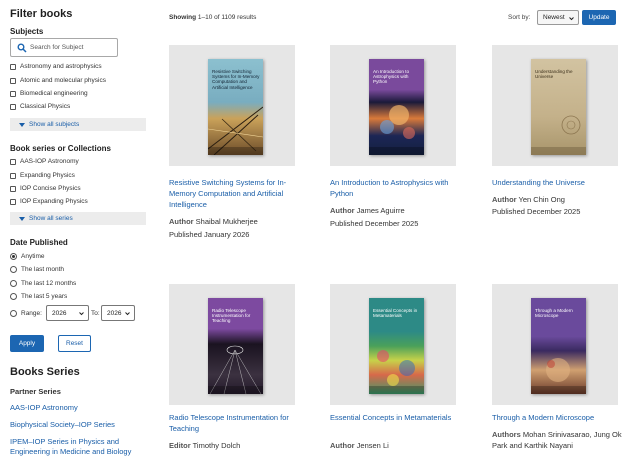  Describe the element at coordinates (44, 408) in the screenshot. I see `partner-series-link: AAS-IOP Astronomy` at that location.